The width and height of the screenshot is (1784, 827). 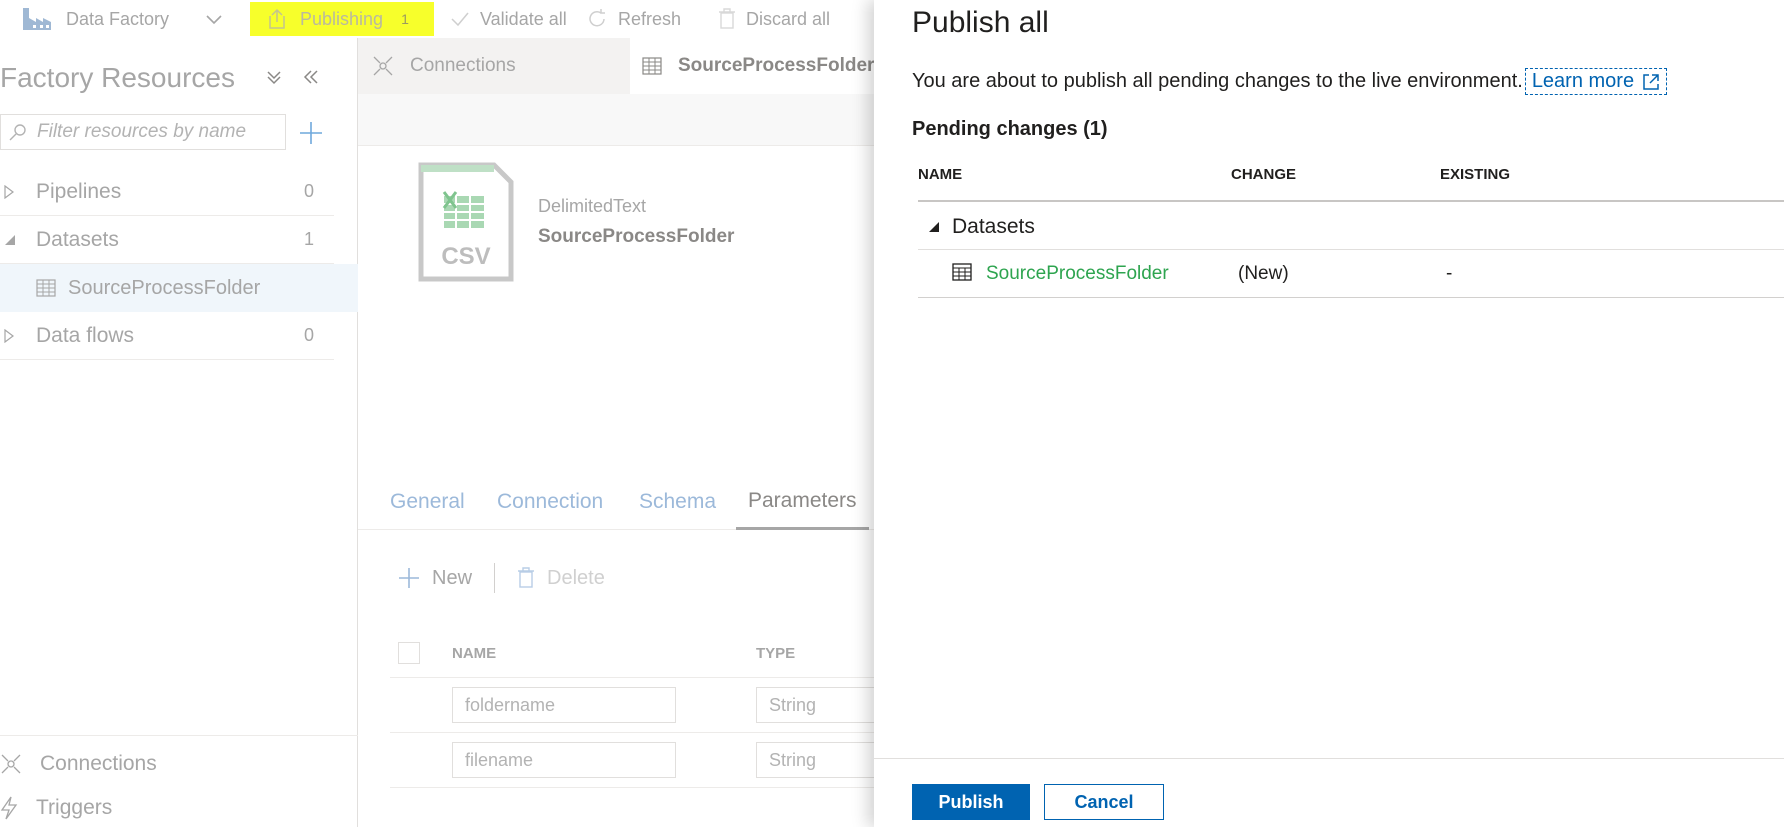 What do you see at coordinates (405, 19) in the screenshot?
I see `pending-count-badge: 1` at bounding box center [405, 19].